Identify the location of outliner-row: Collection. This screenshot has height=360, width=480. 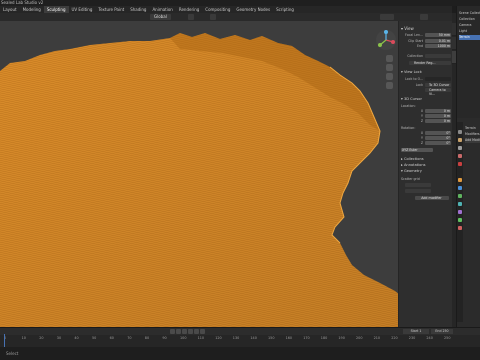
(469, 19).